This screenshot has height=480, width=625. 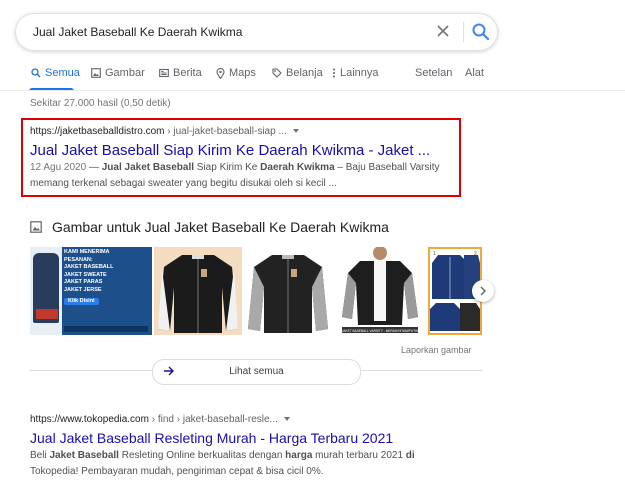 What do you see at coordinates (97, 131) in the screenshot?
I see `result-domain: https://jaketbaseballdistro.com` at bounding box center [97, 131].